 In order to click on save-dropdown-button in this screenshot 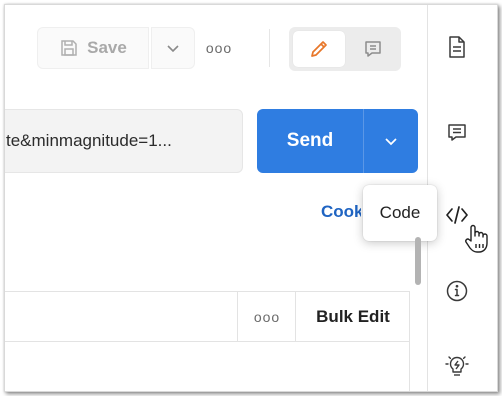, I will do `click(173, 48)`.